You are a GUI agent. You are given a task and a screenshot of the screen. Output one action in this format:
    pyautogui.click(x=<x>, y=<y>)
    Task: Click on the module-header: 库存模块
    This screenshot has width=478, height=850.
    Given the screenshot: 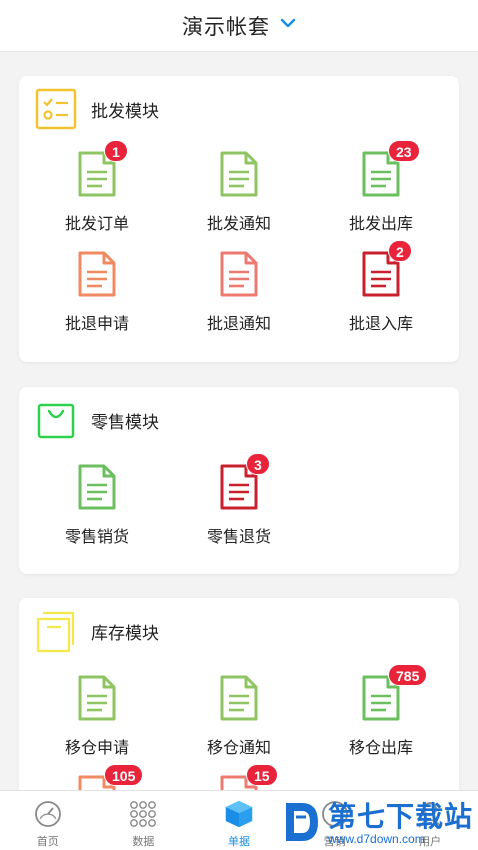 What is the action you would take?
    pyautogui.click(x=97, y=631)
    